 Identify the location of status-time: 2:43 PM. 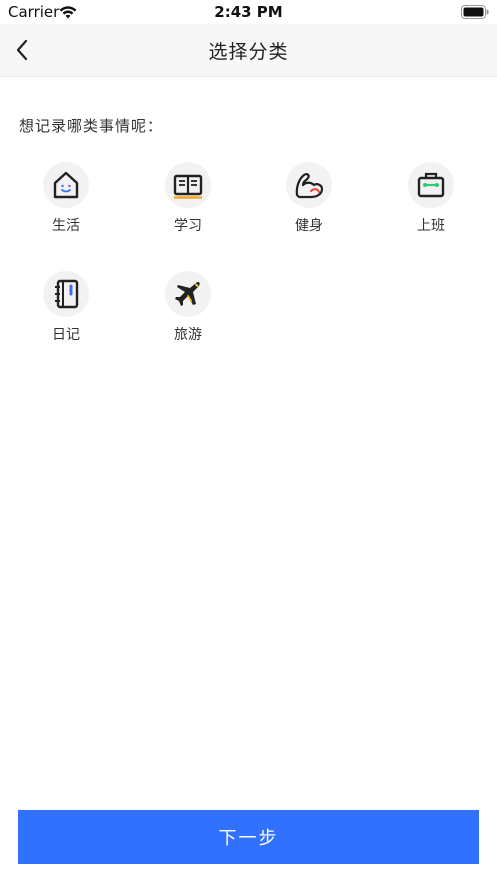
(248, 12).